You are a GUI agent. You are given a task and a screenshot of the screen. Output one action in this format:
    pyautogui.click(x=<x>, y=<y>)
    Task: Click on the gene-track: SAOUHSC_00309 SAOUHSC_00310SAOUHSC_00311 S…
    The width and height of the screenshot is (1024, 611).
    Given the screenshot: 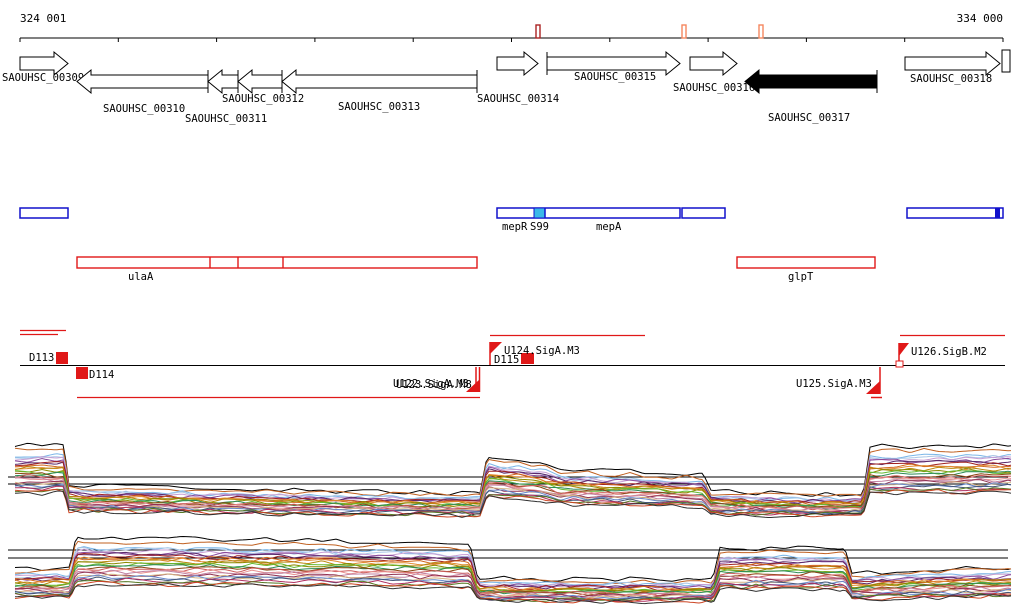 What is the action you would take?
    pyautogui.click(x=506, y=87)
    